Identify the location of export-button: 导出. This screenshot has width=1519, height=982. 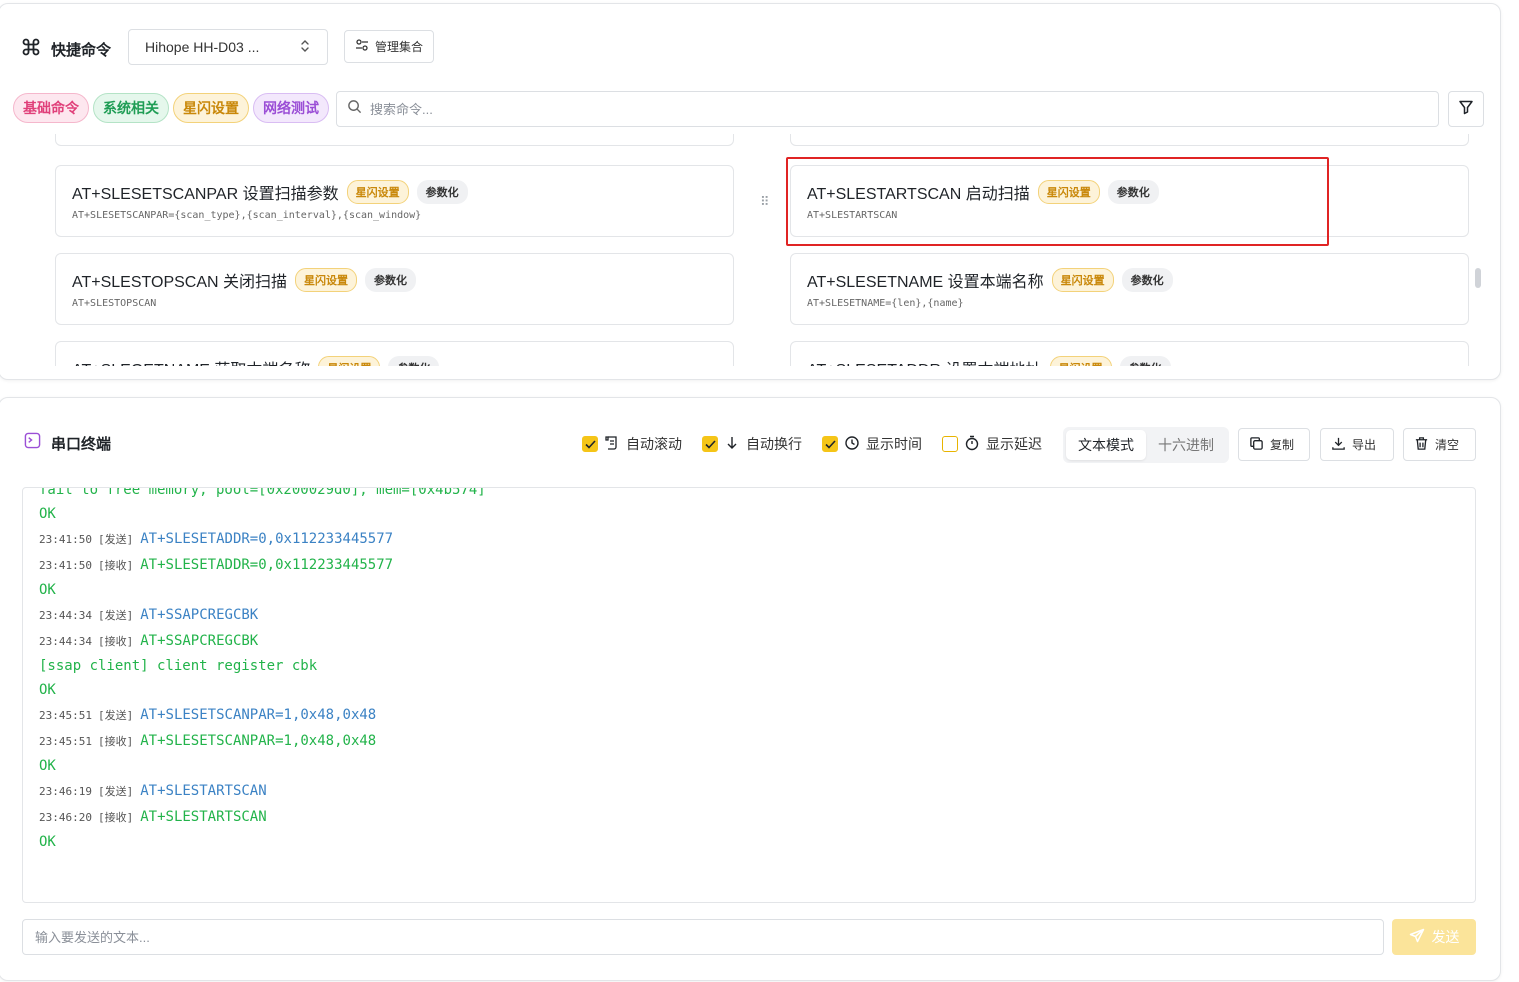
(1357, 444).